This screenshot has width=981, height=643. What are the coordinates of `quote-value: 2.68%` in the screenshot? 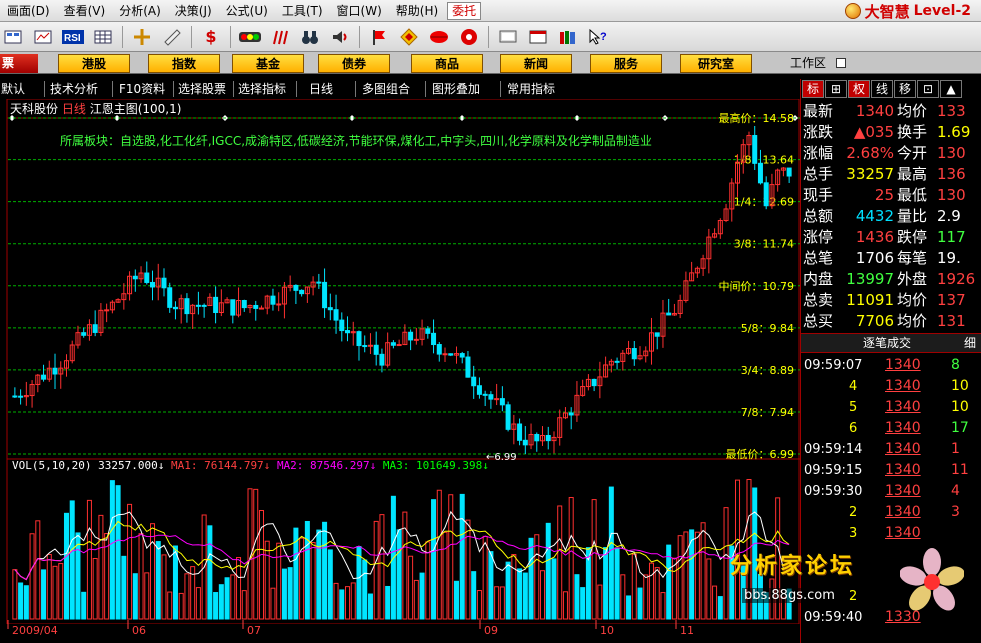 It's located at (870, 153).